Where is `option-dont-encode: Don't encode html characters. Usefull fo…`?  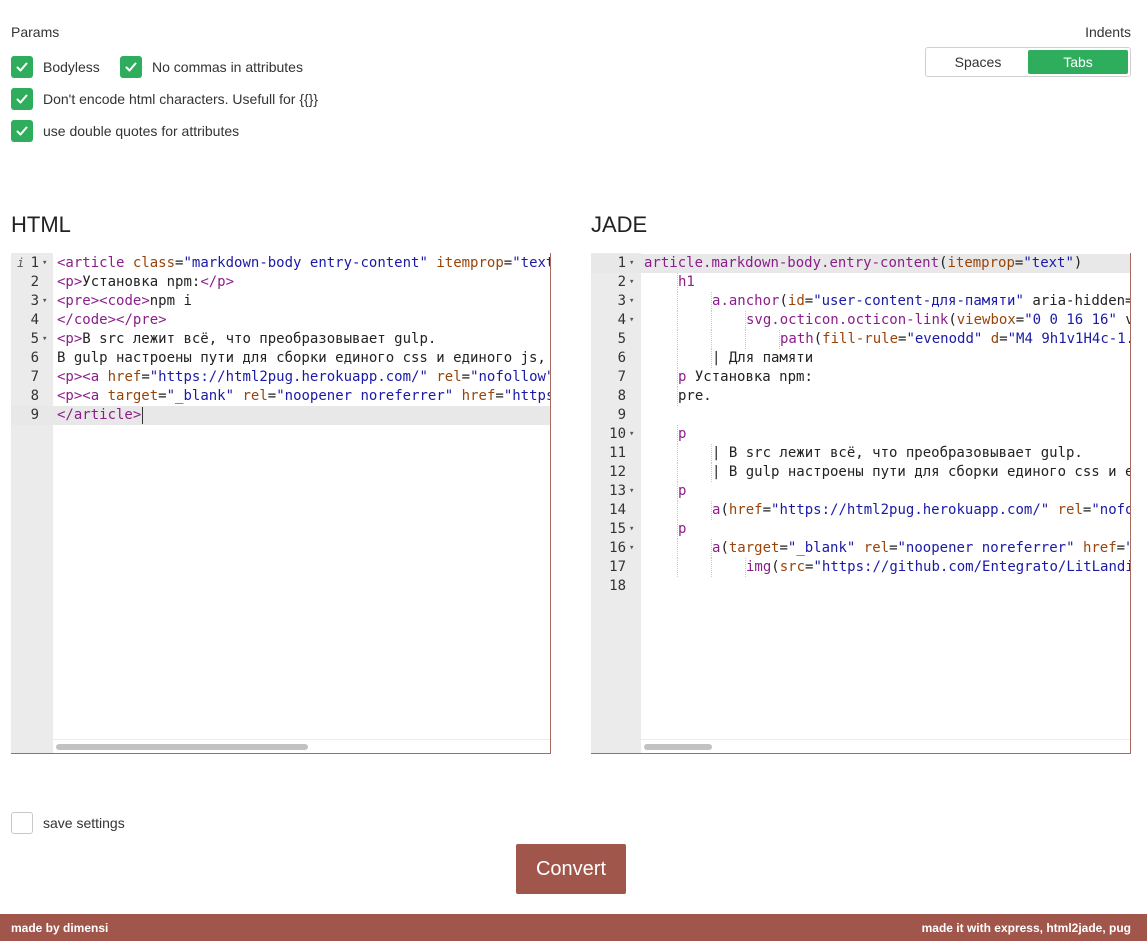 option-dont-encode: Don't encode html characters. Usefull fo… is located at coordinates (164, 99).